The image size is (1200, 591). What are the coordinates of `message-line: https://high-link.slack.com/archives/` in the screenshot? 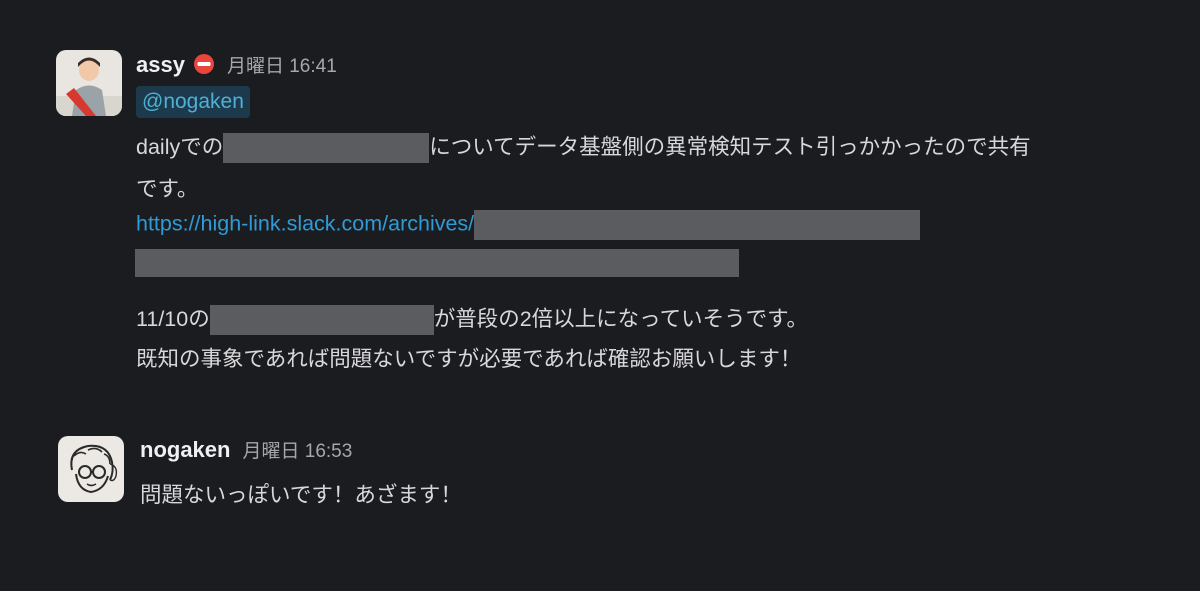 It's located at (528, 225).